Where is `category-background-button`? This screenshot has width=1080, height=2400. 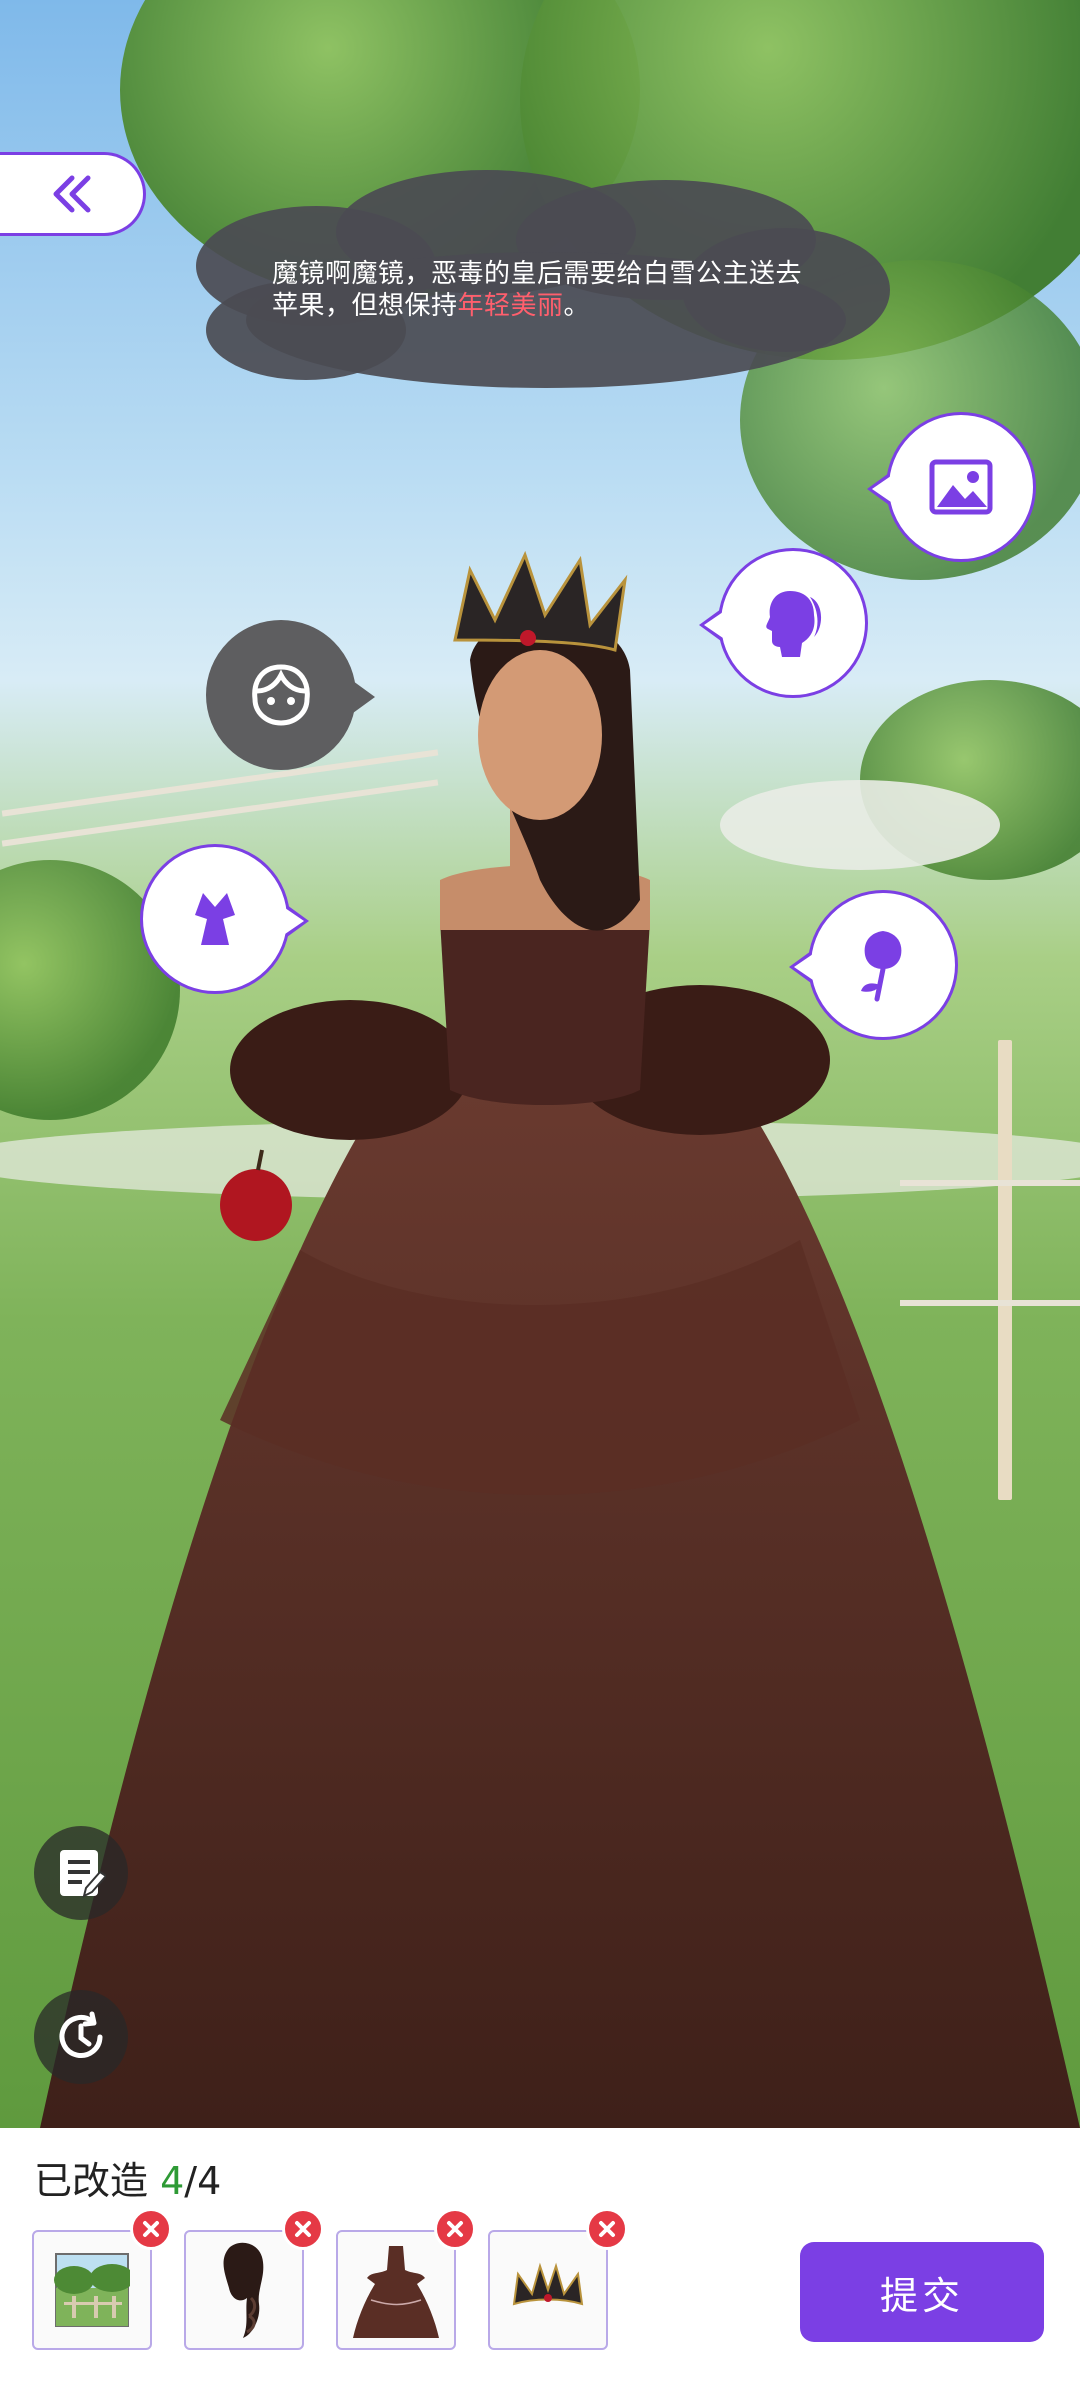
category-background-button is located at coordinates (951, 487).